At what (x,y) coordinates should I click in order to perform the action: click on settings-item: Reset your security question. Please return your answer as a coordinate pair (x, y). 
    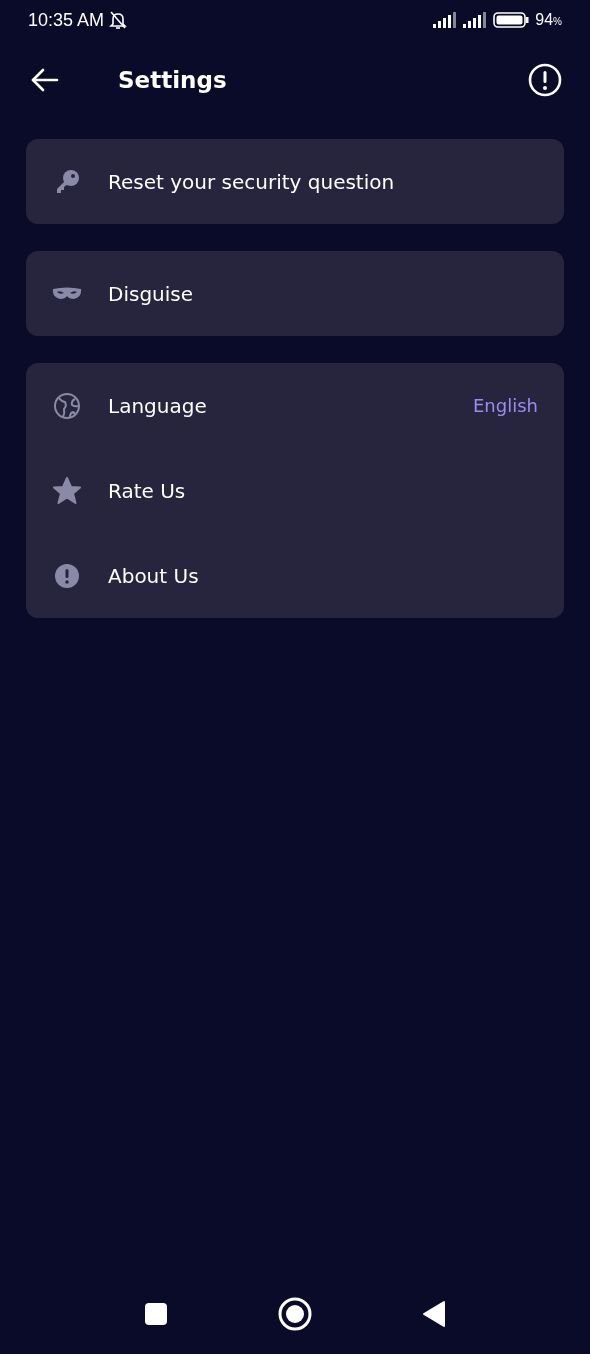
    Looking at the image, I should click on (295, 181).